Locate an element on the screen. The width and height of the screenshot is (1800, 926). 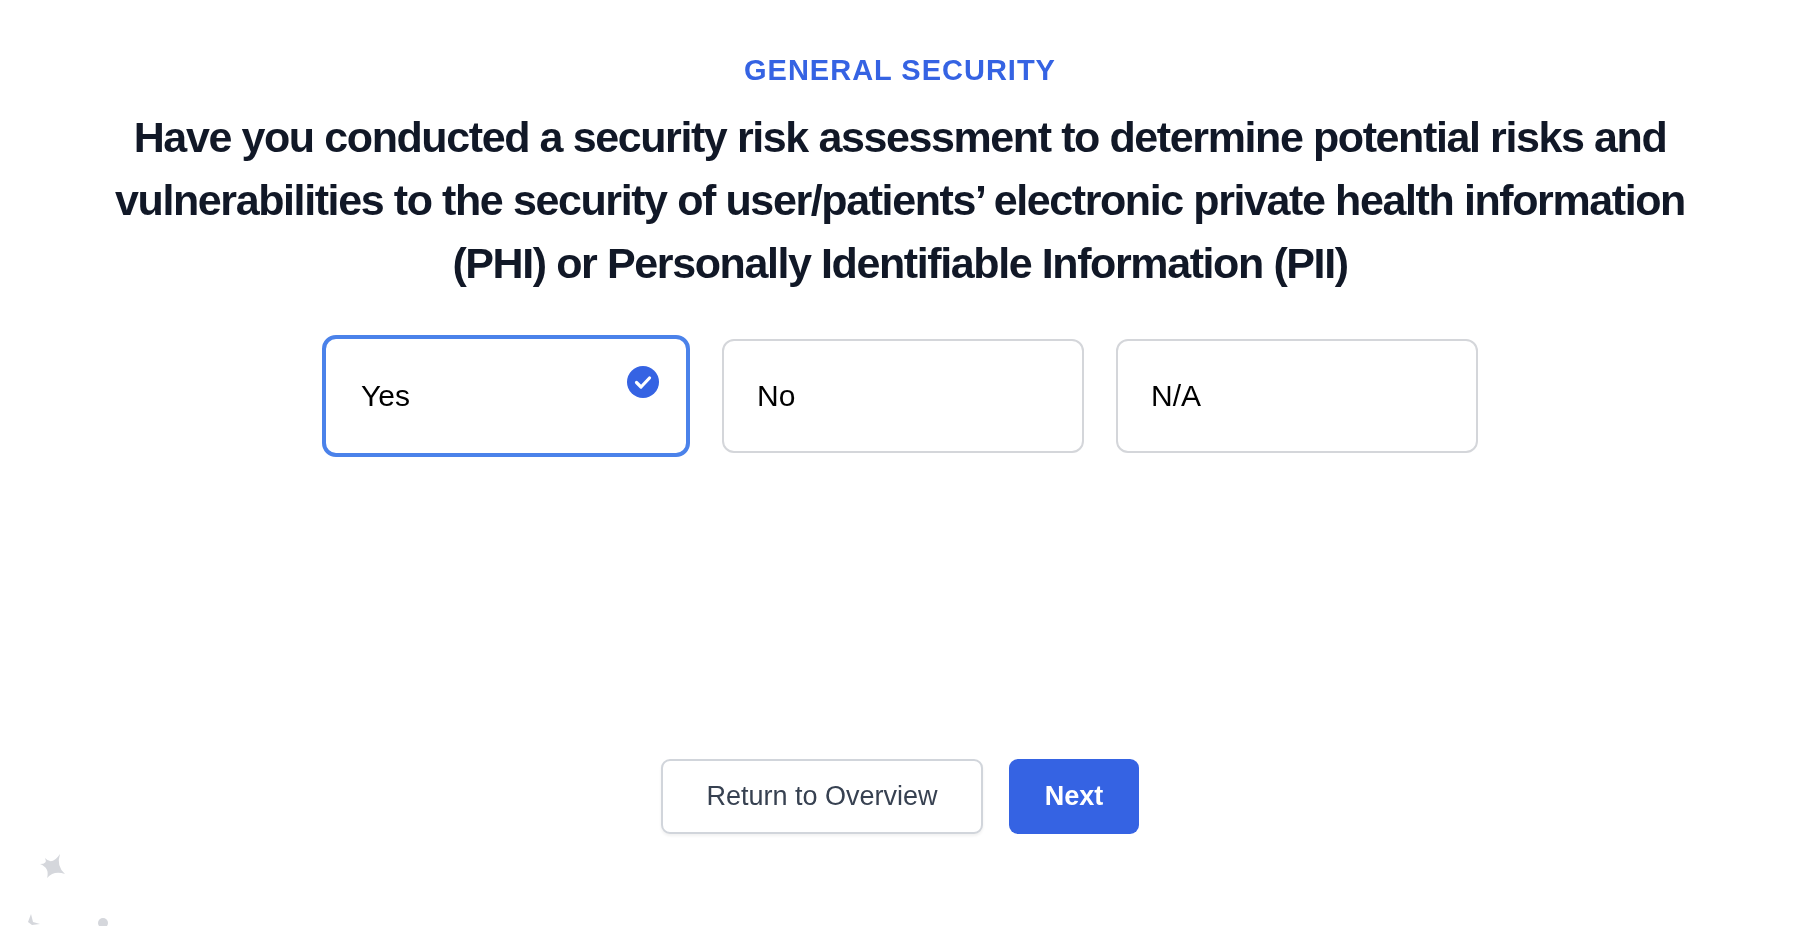
answer-option: N/A is located at coordinates (1297, 396).